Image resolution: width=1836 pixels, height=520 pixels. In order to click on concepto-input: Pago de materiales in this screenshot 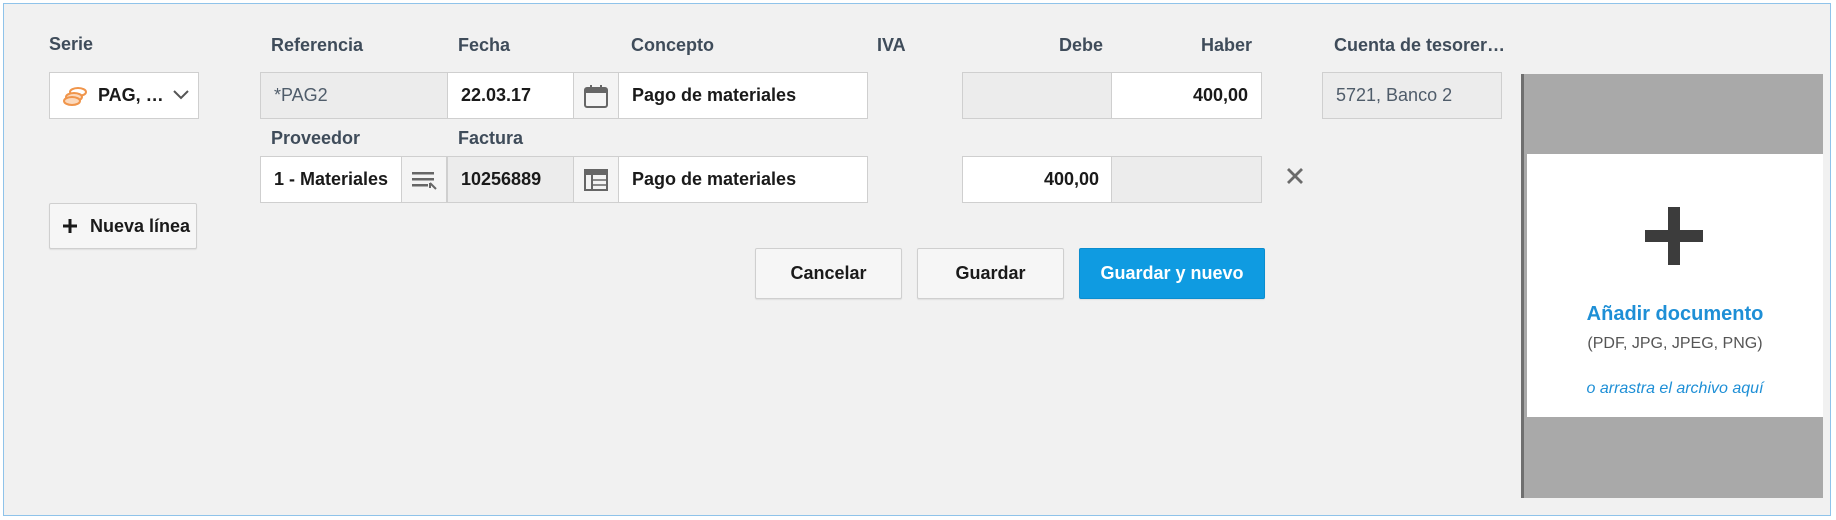, I will do `click(743, 95)`.